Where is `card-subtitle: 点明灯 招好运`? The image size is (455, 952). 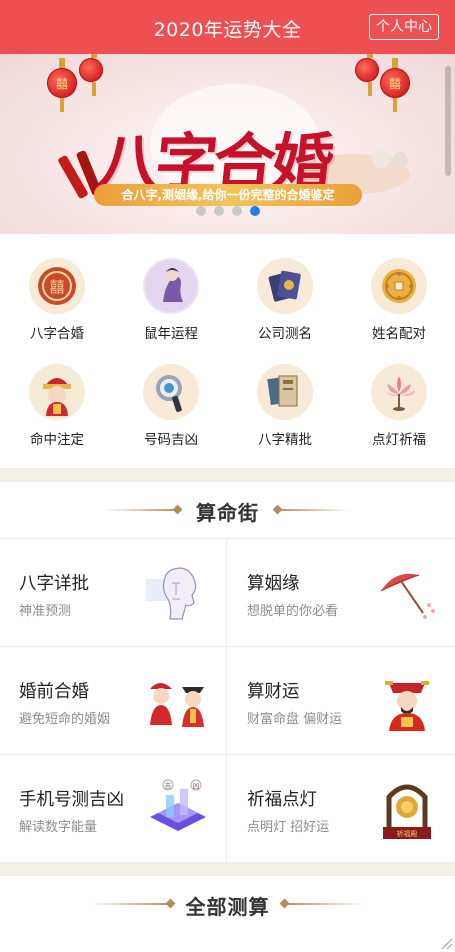
card-subtitle: 点明灯 招好运 is located at coordinates (288, 827).